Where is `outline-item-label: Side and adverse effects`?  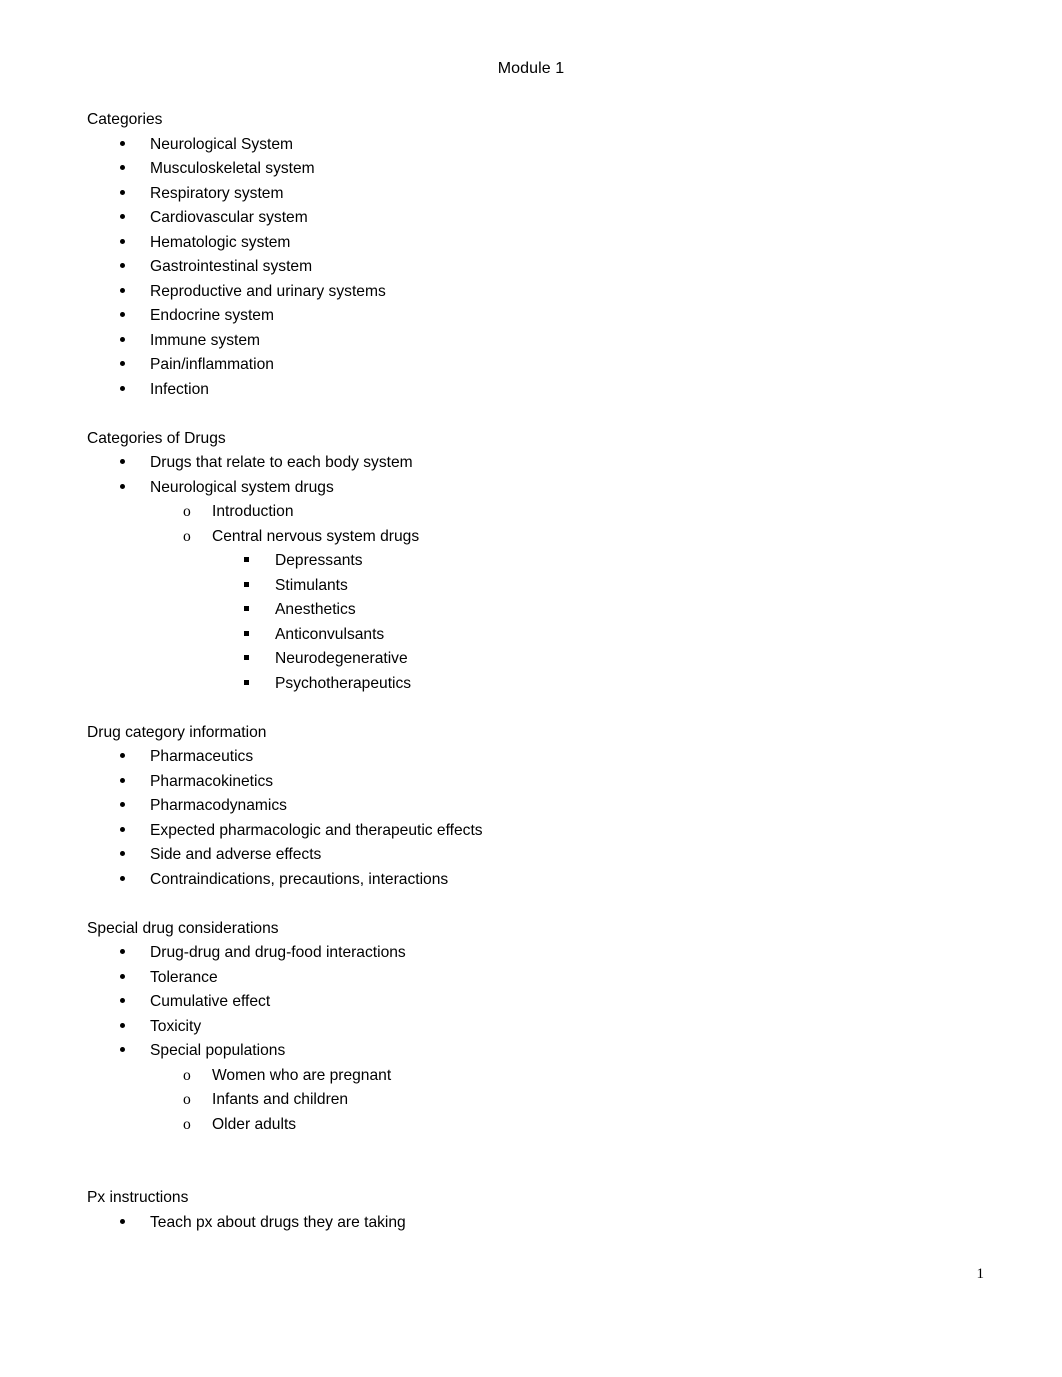
outline-item-label: Side and adverse effects is located at coordinates (236, 854).